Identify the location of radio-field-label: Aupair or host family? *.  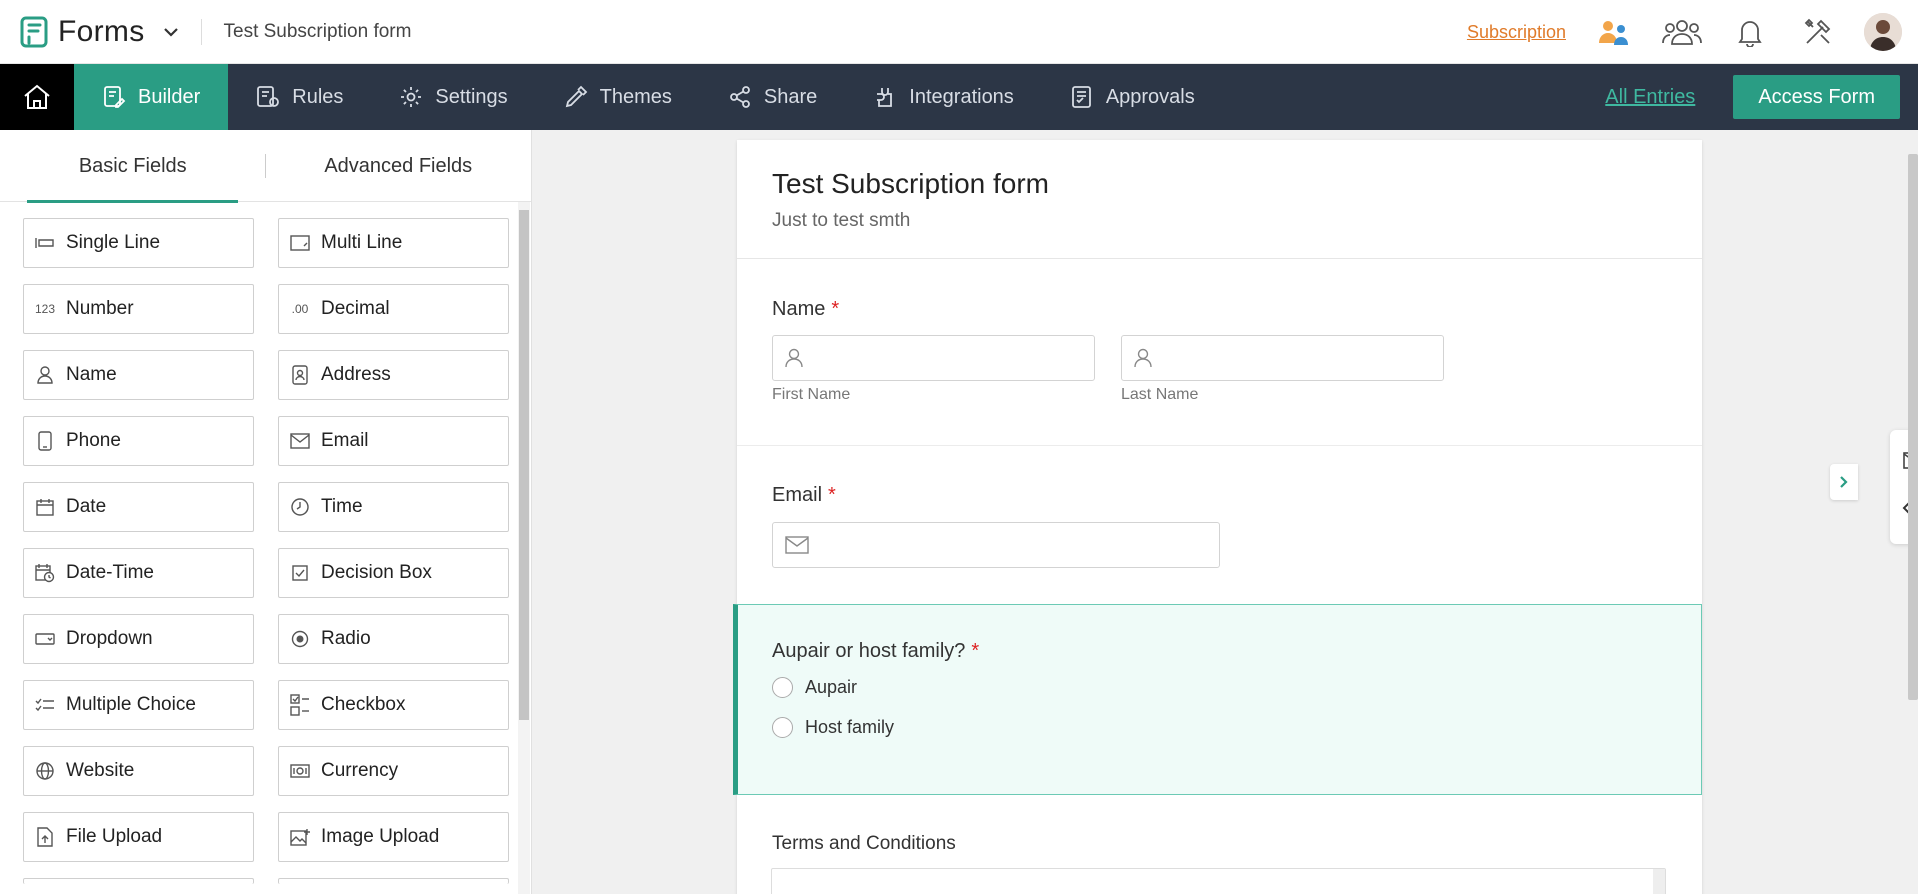
(875, 651).